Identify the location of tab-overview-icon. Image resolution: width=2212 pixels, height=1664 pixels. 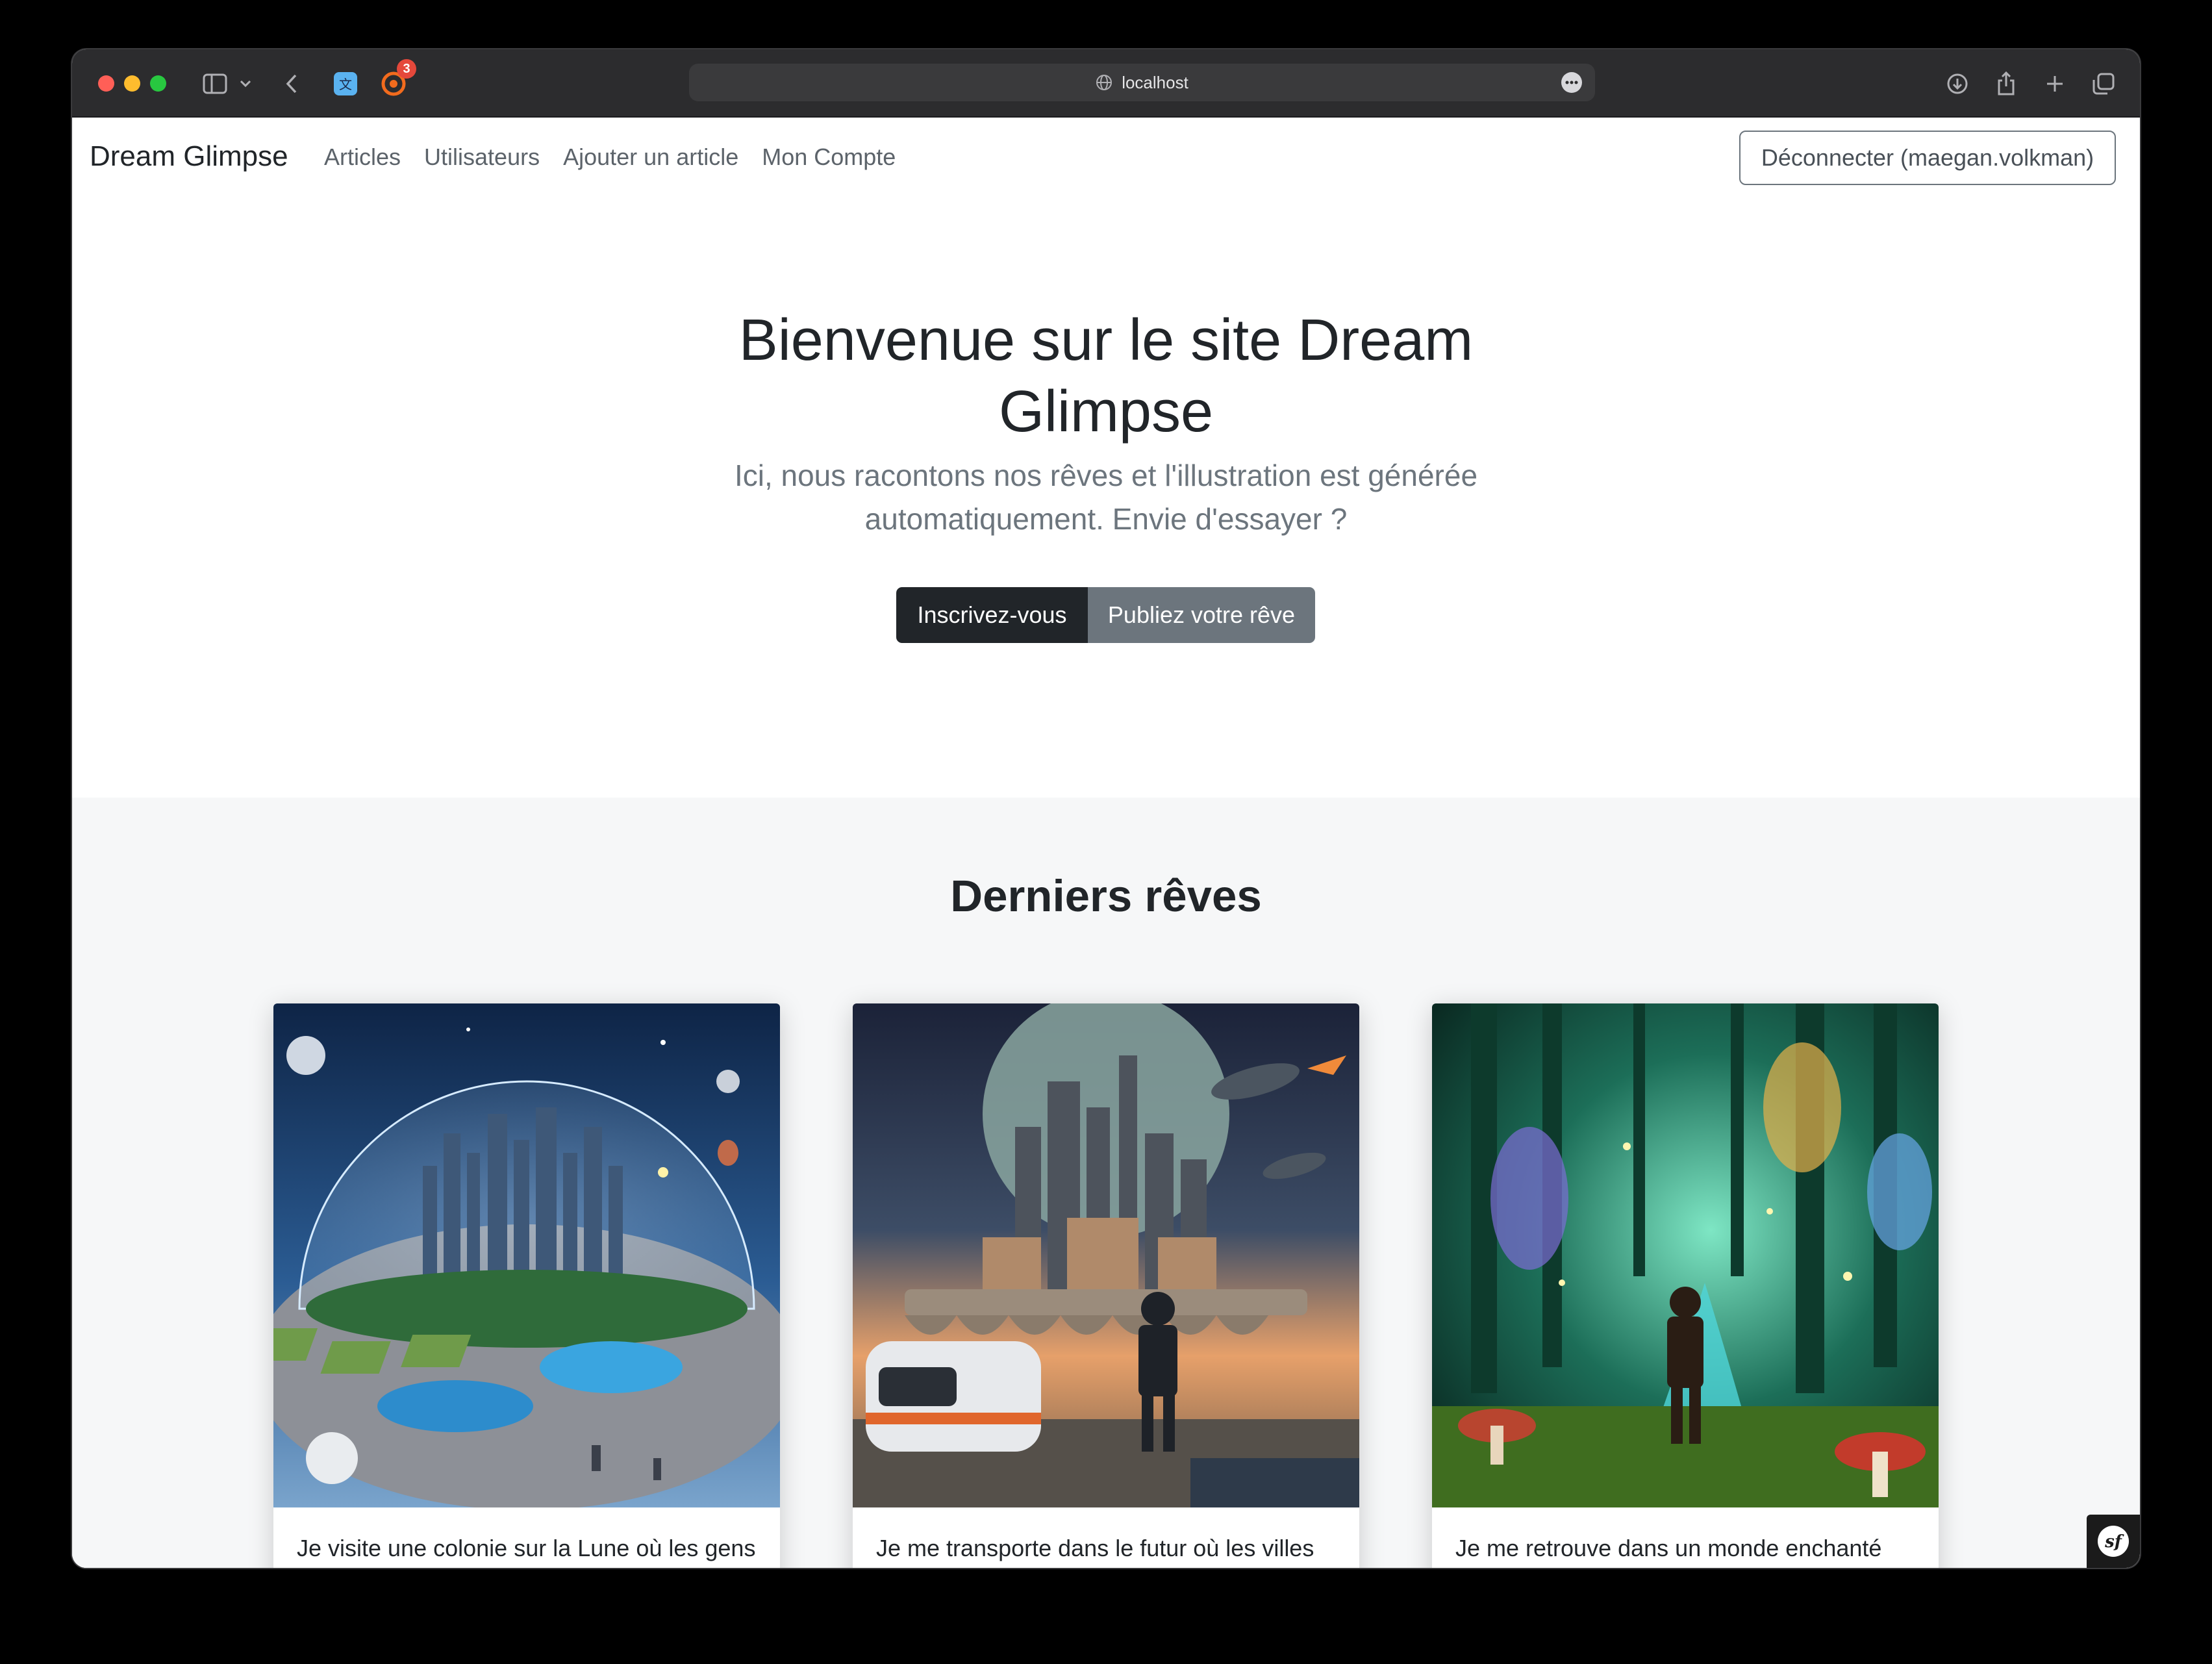
(2103, 84).